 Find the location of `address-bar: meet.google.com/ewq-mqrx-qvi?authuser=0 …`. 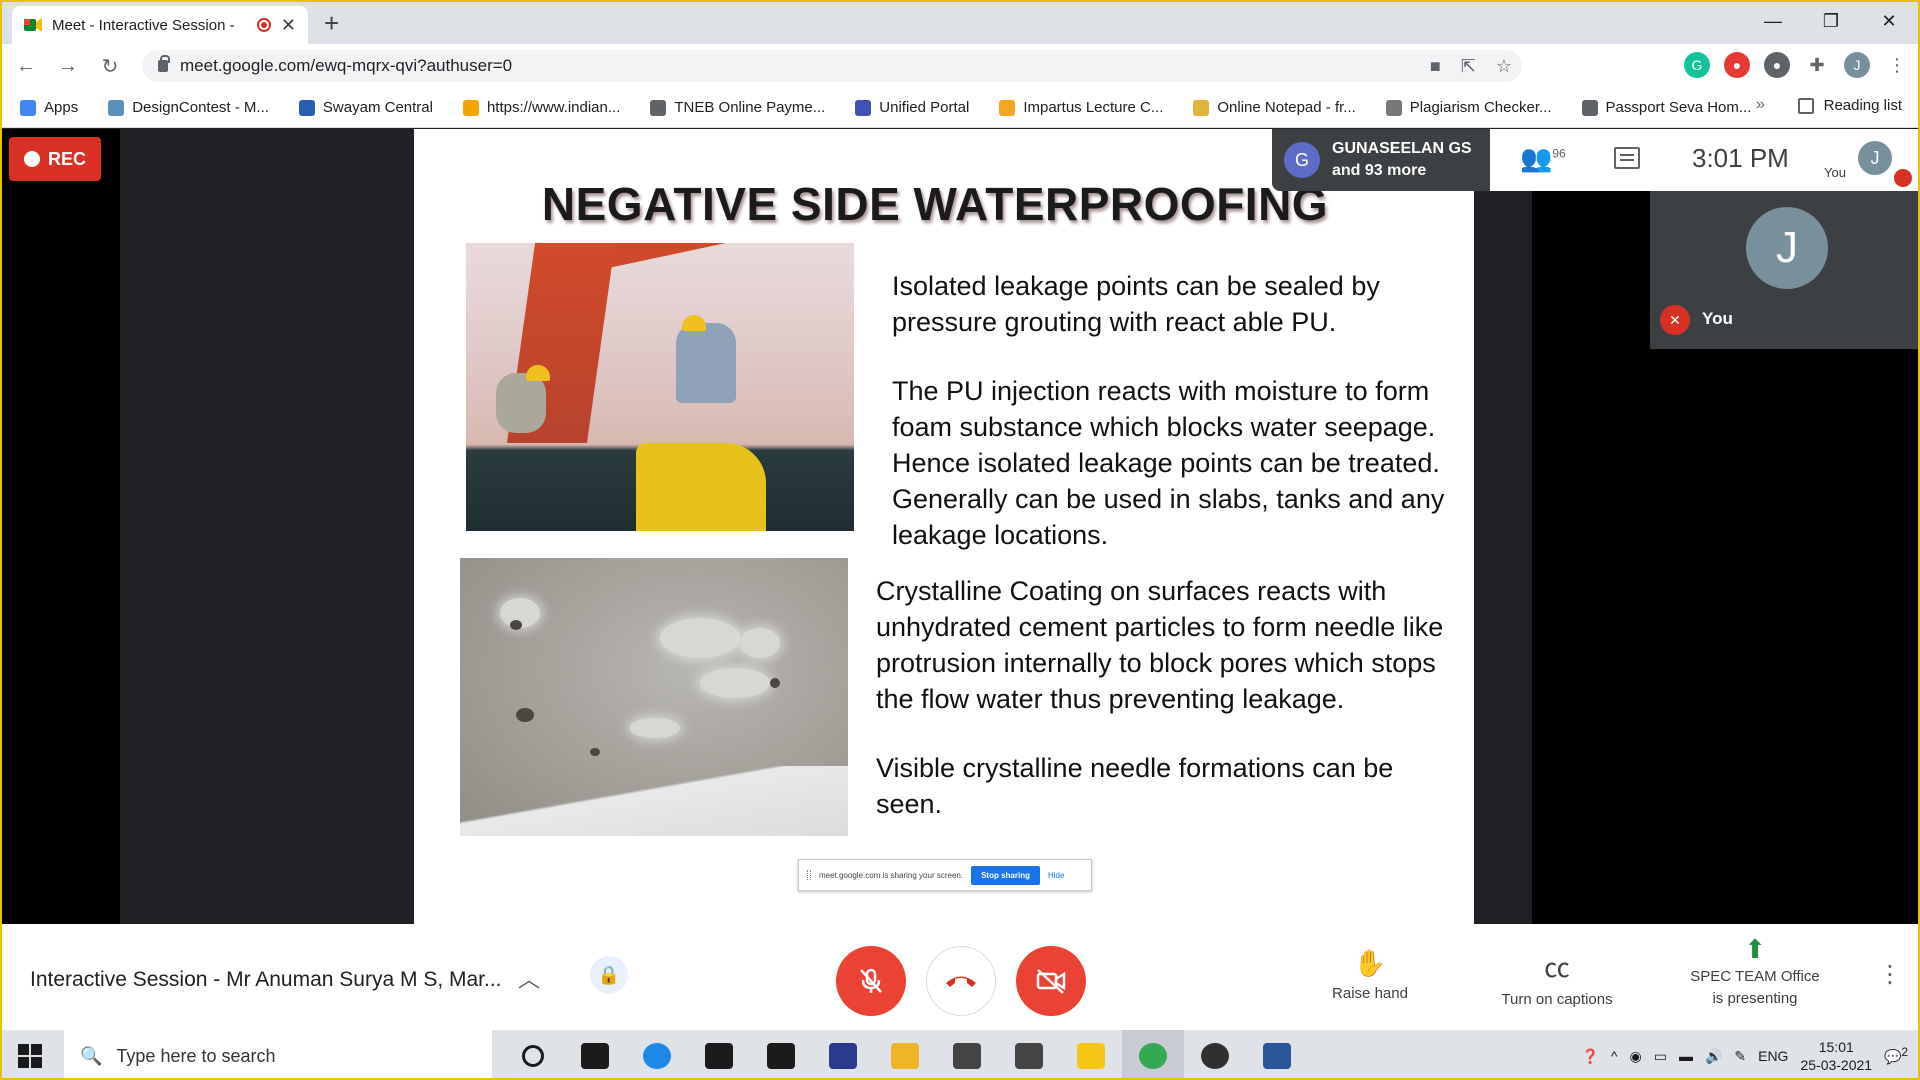

address-bar: meet.google.com/ewq-mqrx-qvi?authuser=0 … is located at coordinates (832, 66).